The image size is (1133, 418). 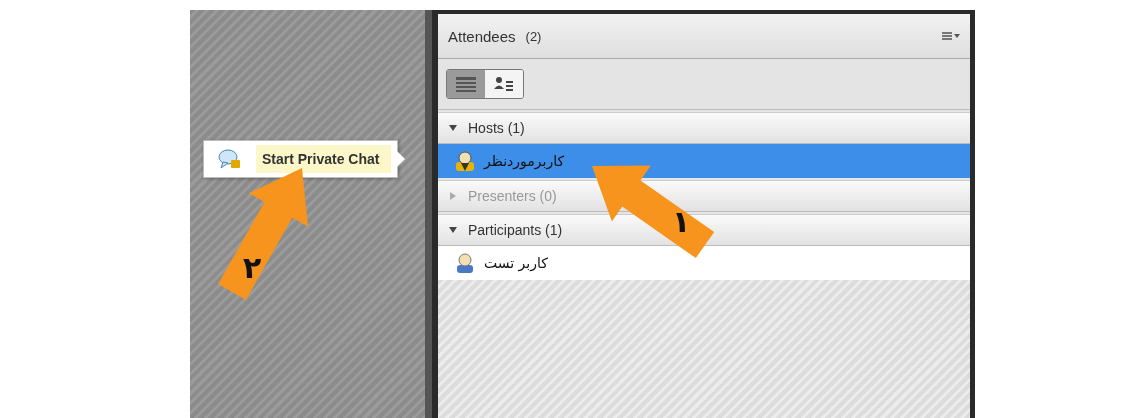 What do you see at coordinates (324, 159) in the screenshot?
I see `start-private-chat-item: Start Private Chat` at bounding box center [324, 159].